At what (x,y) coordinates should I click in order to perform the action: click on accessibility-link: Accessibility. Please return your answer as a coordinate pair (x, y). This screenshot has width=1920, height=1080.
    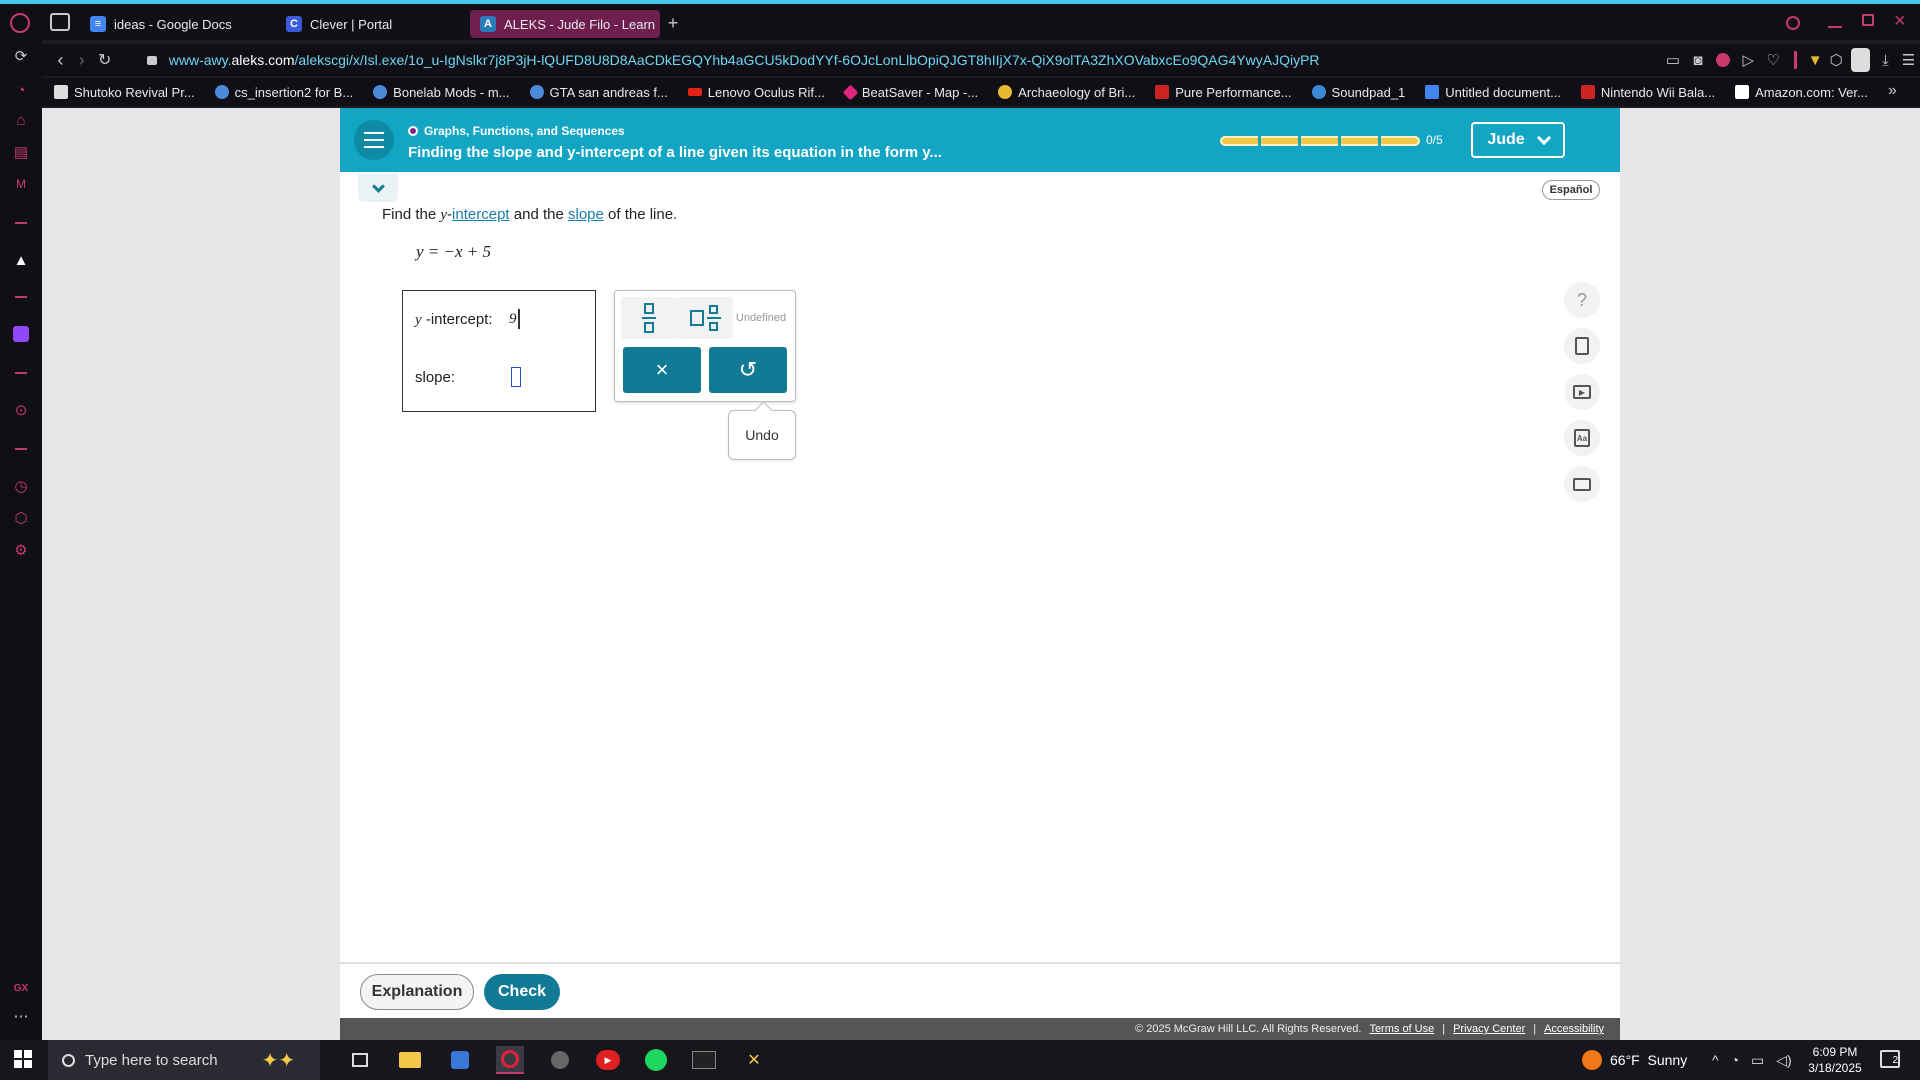
    Looking at the image, I should click on (1574, 1029).